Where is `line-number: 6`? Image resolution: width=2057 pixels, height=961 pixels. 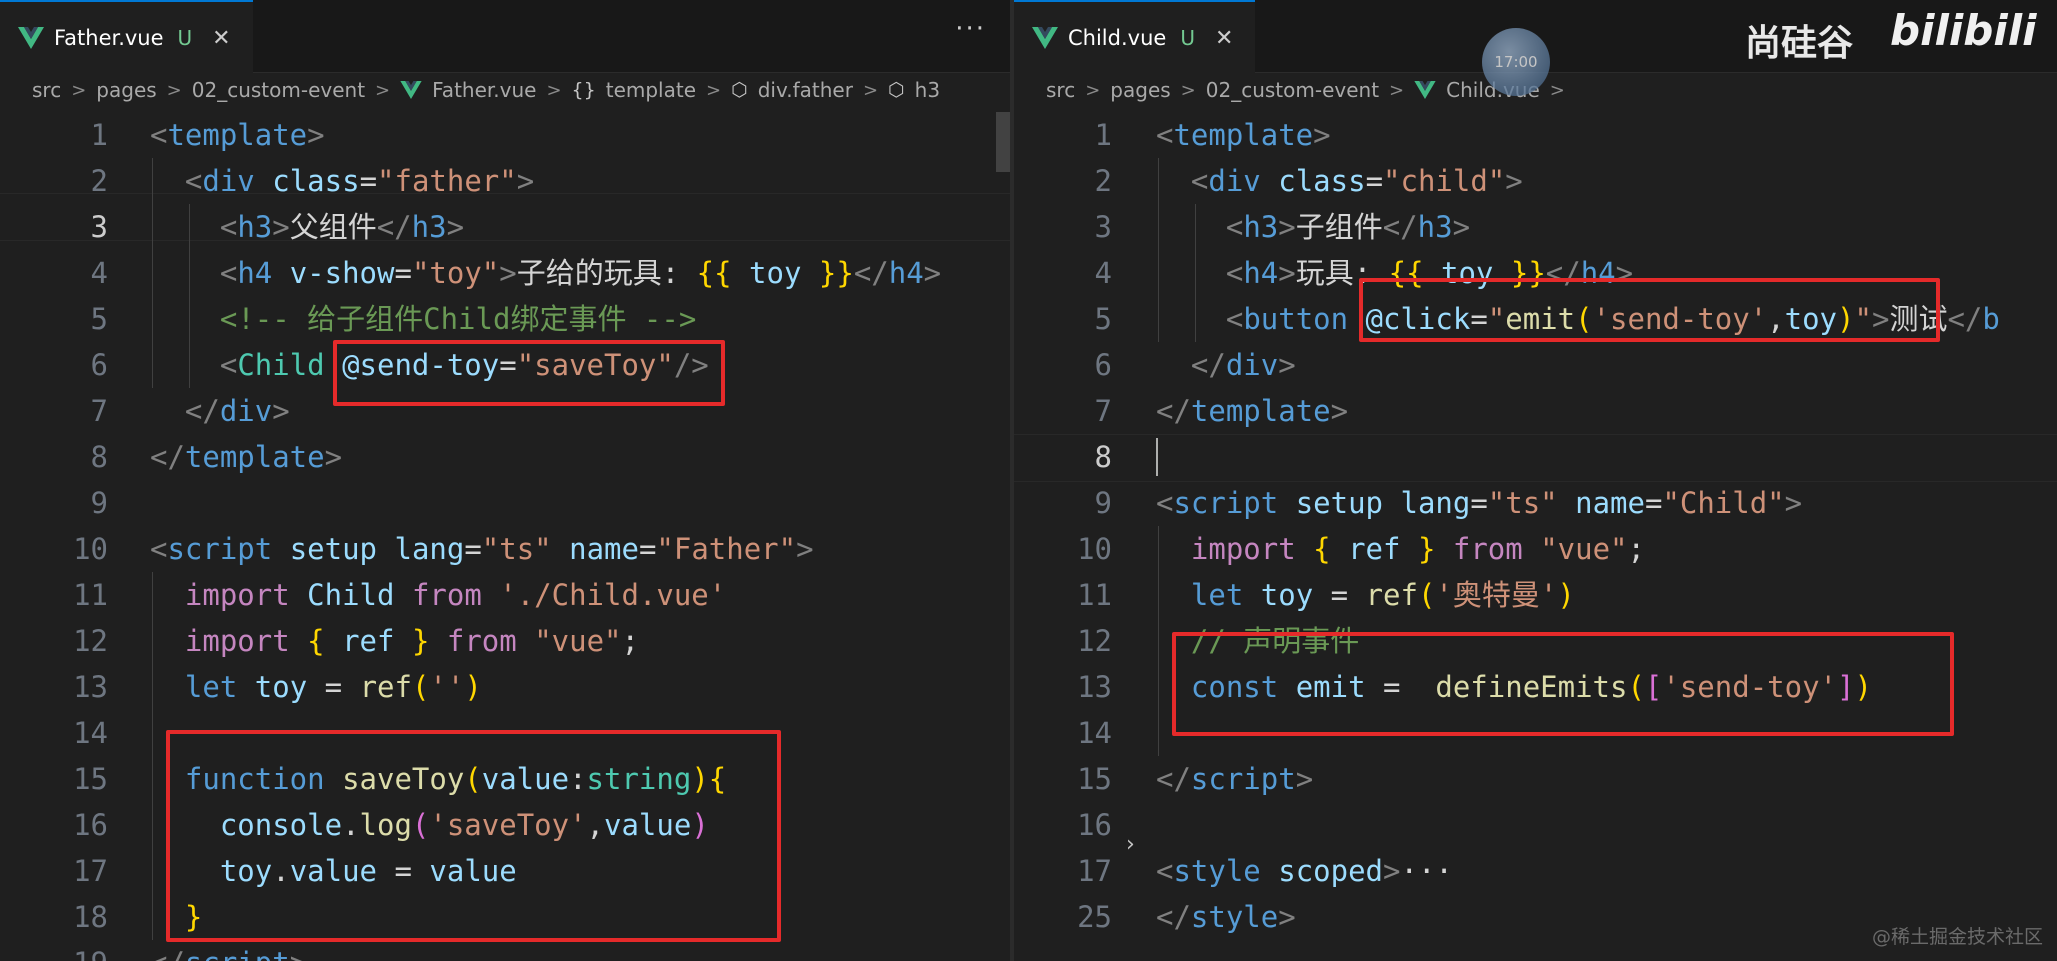 line-number: 6 is located at coordinates (99, 365).